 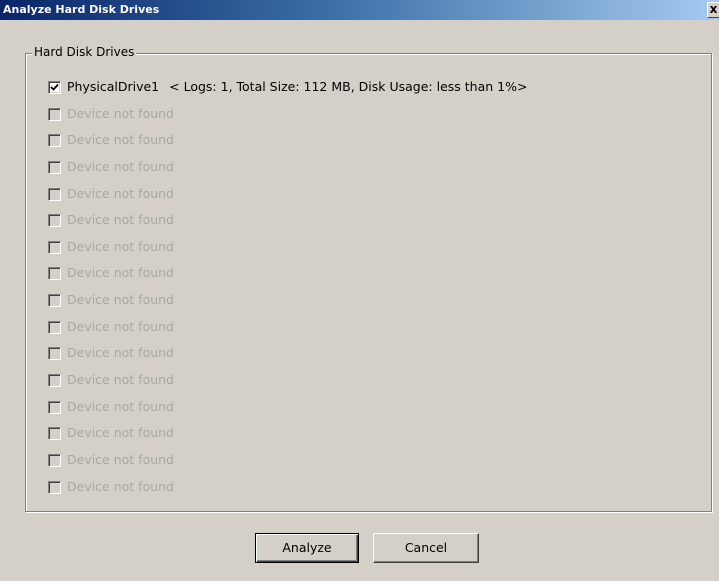 What do you see at coordinates (307, 548) in the screenshot?
I see `analyze-button: Analyze` at bounding box center [307, 548].